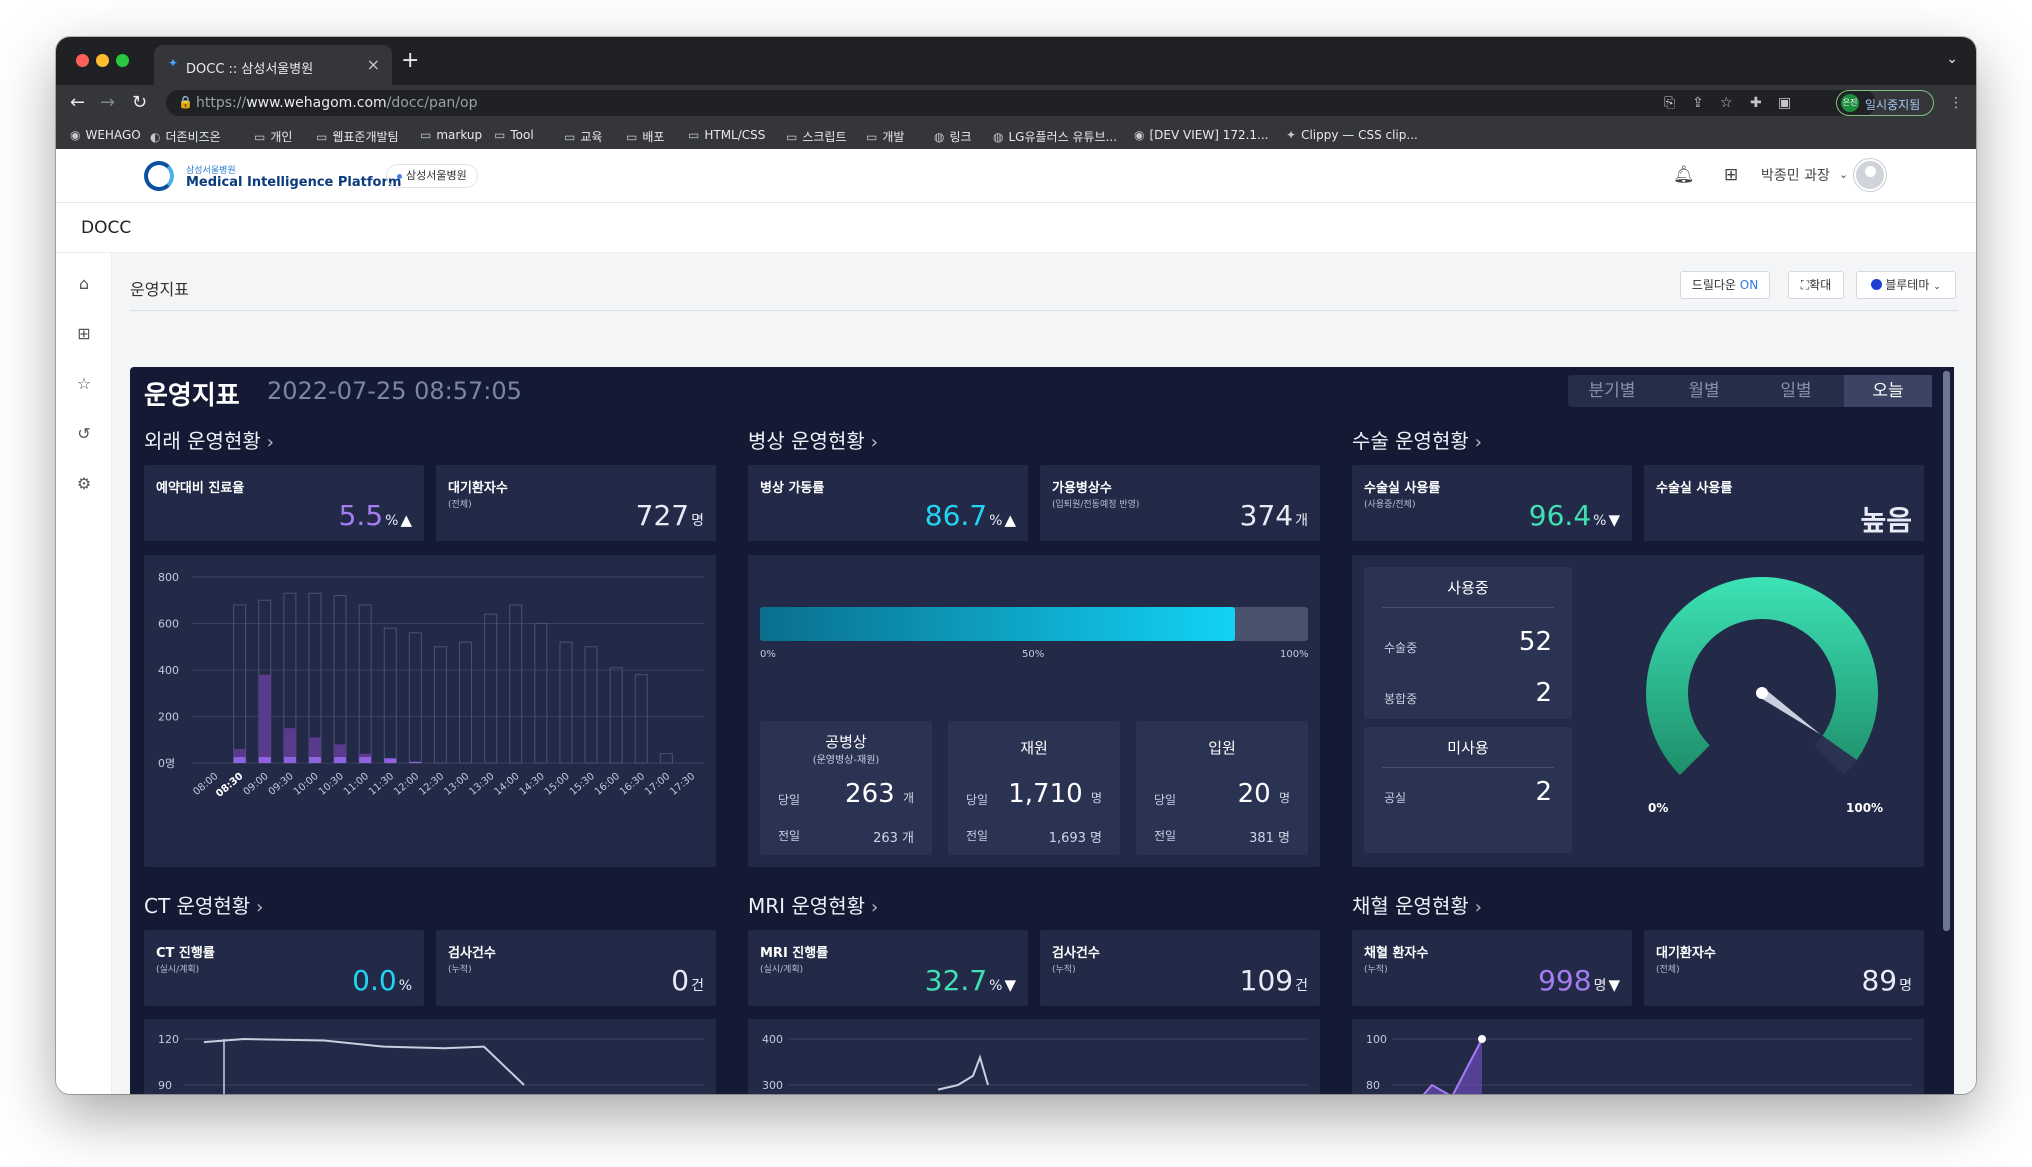  What do you see at coordinates (1468, 767) in the screenshot?
I see `separator` at bounding box center [1468, 767].